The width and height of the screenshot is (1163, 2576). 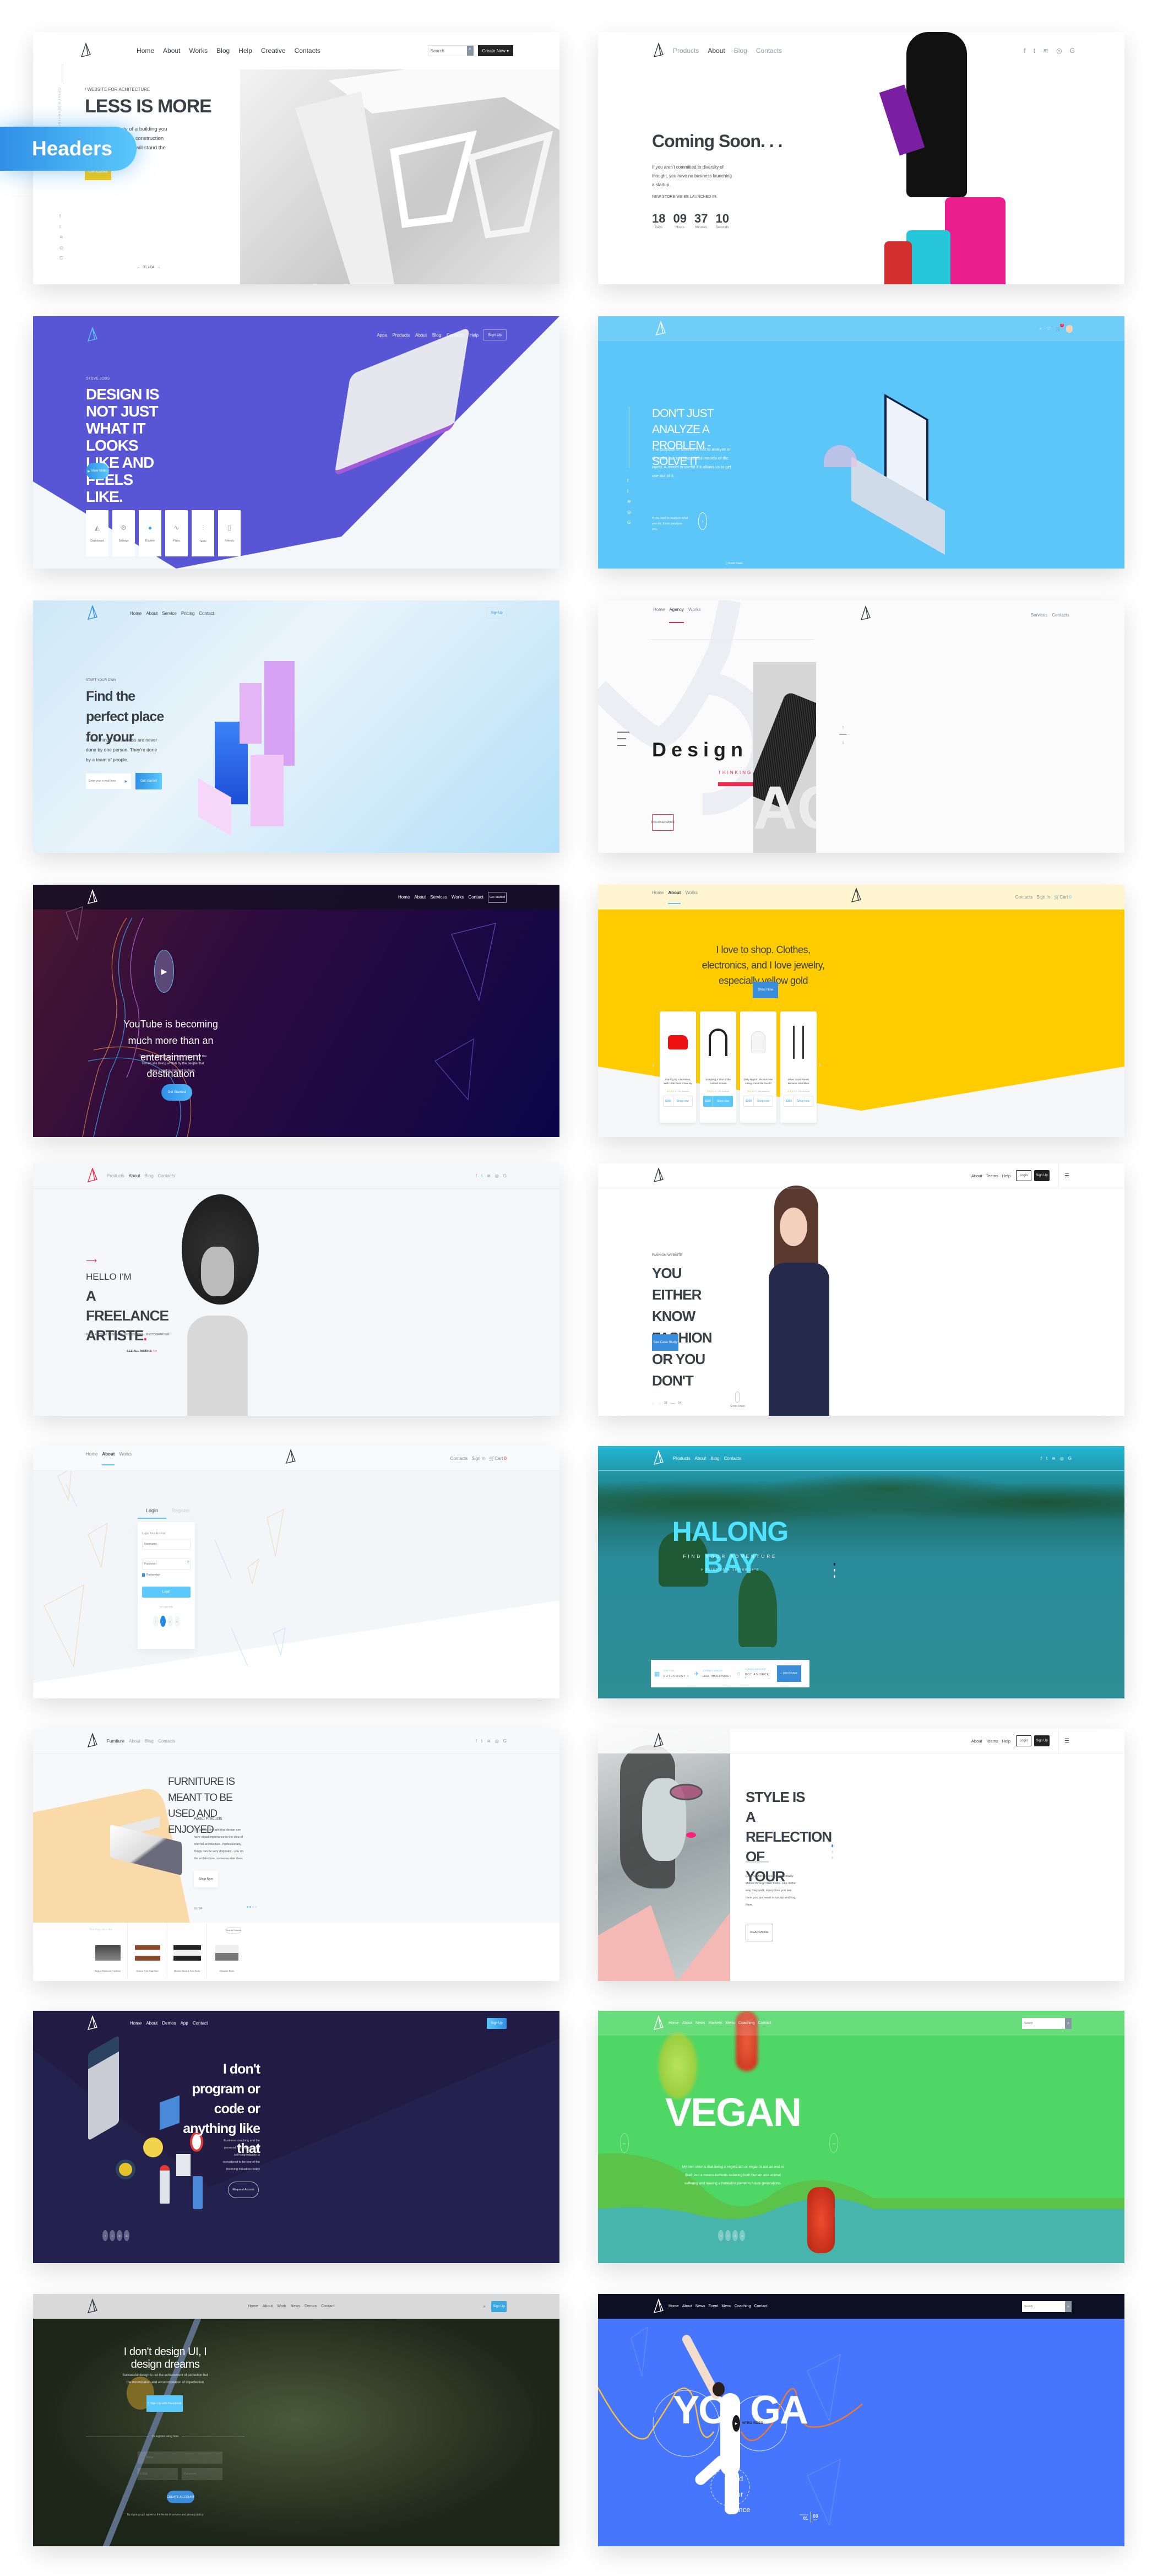 I want to click on username-input, so click(x=166, y=1545).